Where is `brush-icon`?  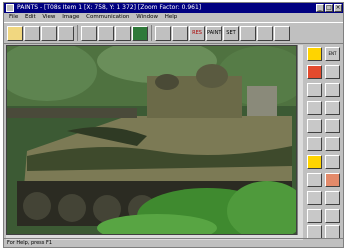 brush-icon is located at coordinates (332, 108).